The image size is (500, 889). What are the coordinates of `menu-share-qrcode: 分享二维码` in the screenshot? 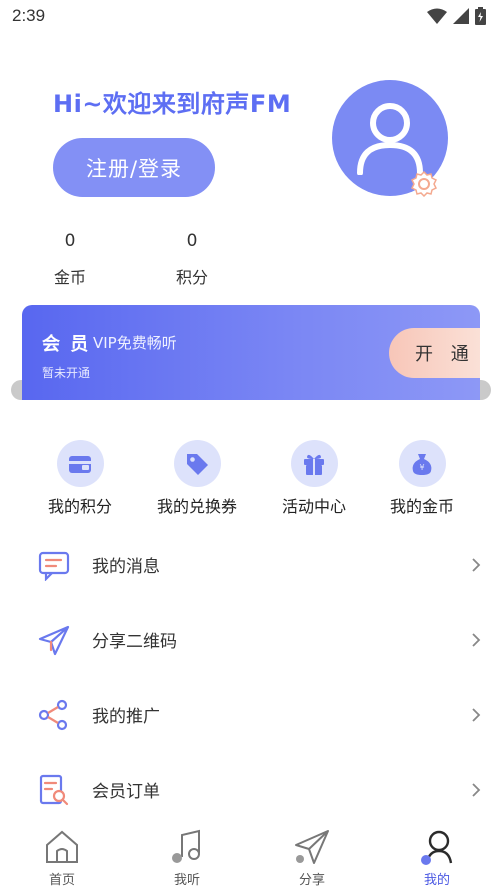 It's located at (250, 639).